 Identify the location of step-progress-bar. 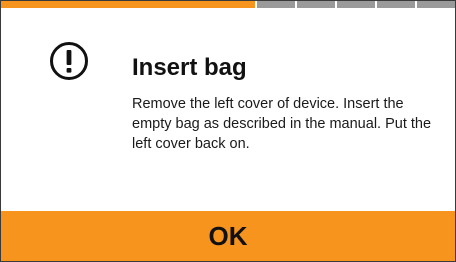
(228, 4).